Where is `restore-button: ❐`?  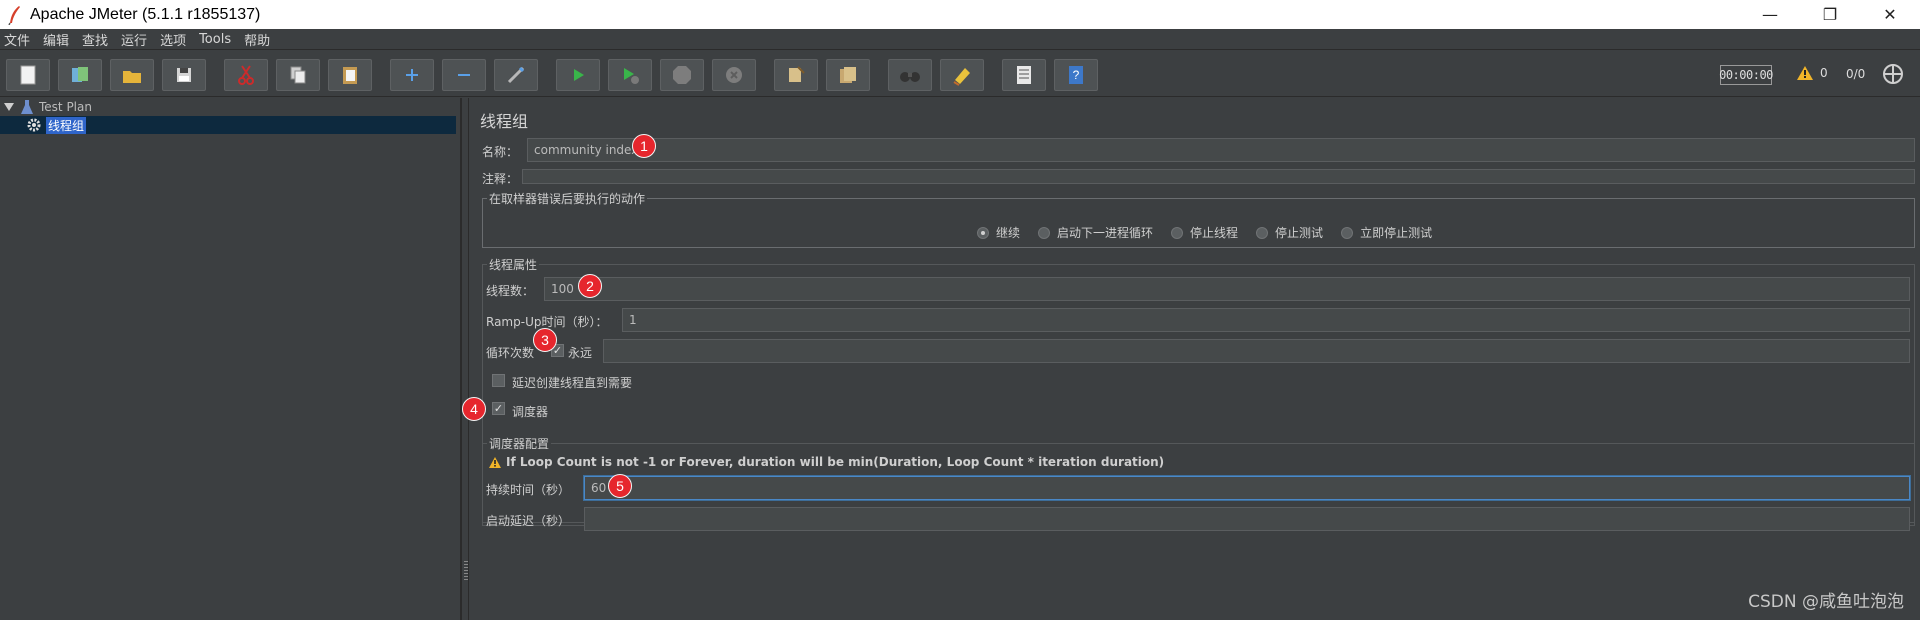
restore-button: ❐ is located at coordinates (1830, 14).